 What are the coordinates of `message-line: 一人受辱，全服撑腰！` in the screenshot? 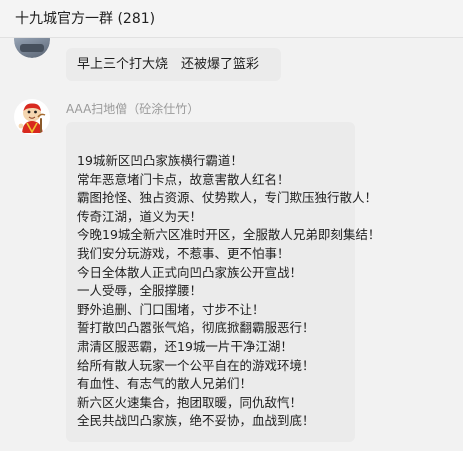 It's located at (140, 291).